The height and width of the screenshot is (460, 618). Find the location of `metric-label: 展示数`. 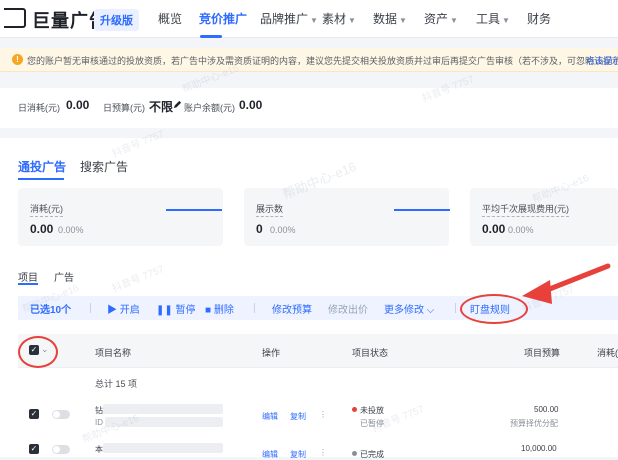

metric-label: 展示数 is located at coordinates (270, 209).